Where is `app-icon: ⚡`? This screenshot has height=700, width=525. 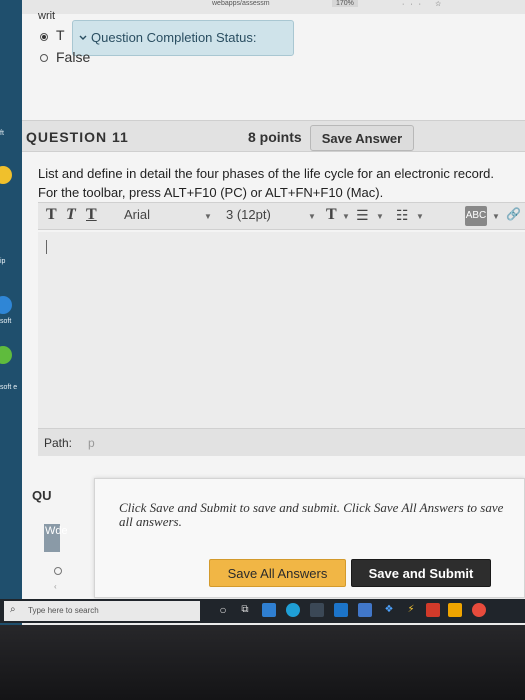
app-icon: ⚡ is located at coordinates (411, 610).